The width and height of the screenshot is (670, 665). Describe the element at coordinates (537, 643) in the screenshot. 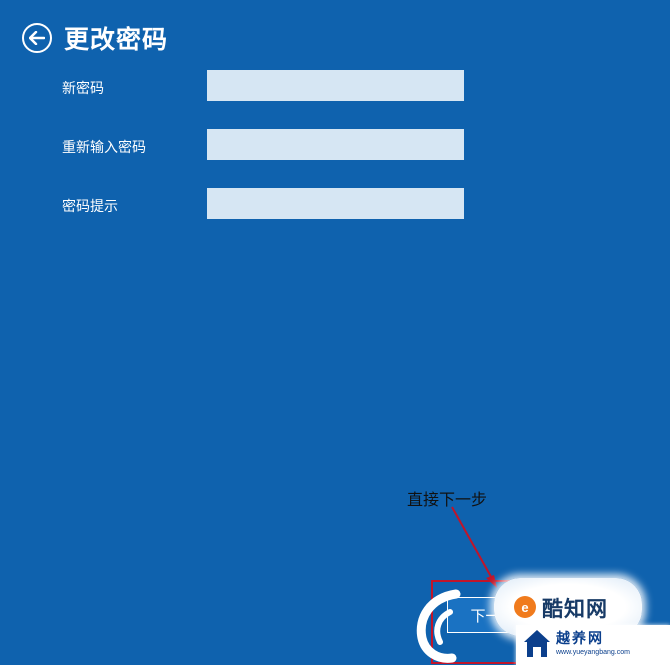

I see `house-logo-icon` at that location.